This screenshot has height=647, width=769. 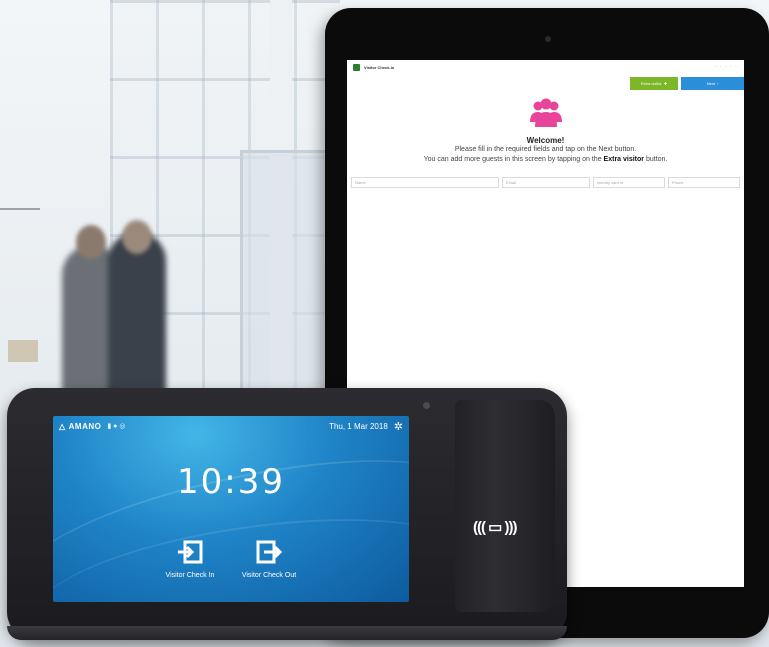 I want to click on contactless-card-icon: ((( ▭ ))), so click(x=495, y=527).